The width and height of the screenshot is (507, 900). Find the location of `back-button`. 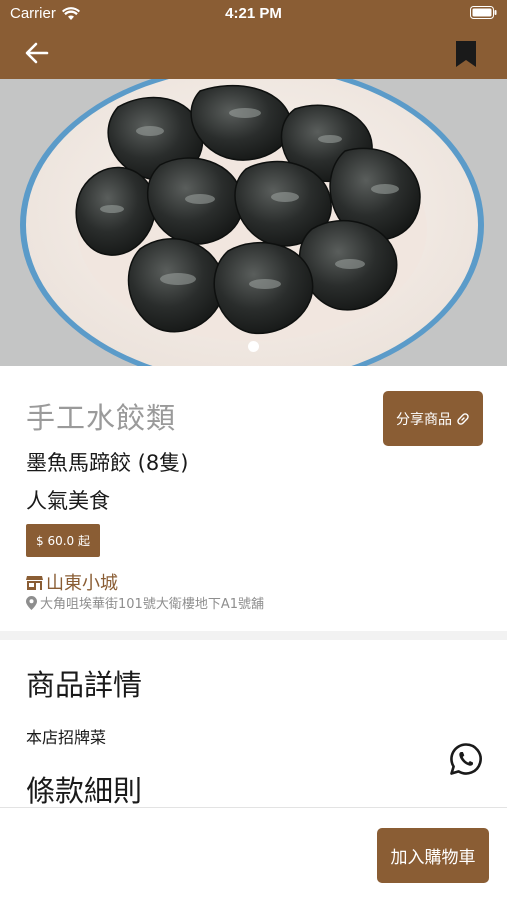

back-button is located at coordinates (37, 53).